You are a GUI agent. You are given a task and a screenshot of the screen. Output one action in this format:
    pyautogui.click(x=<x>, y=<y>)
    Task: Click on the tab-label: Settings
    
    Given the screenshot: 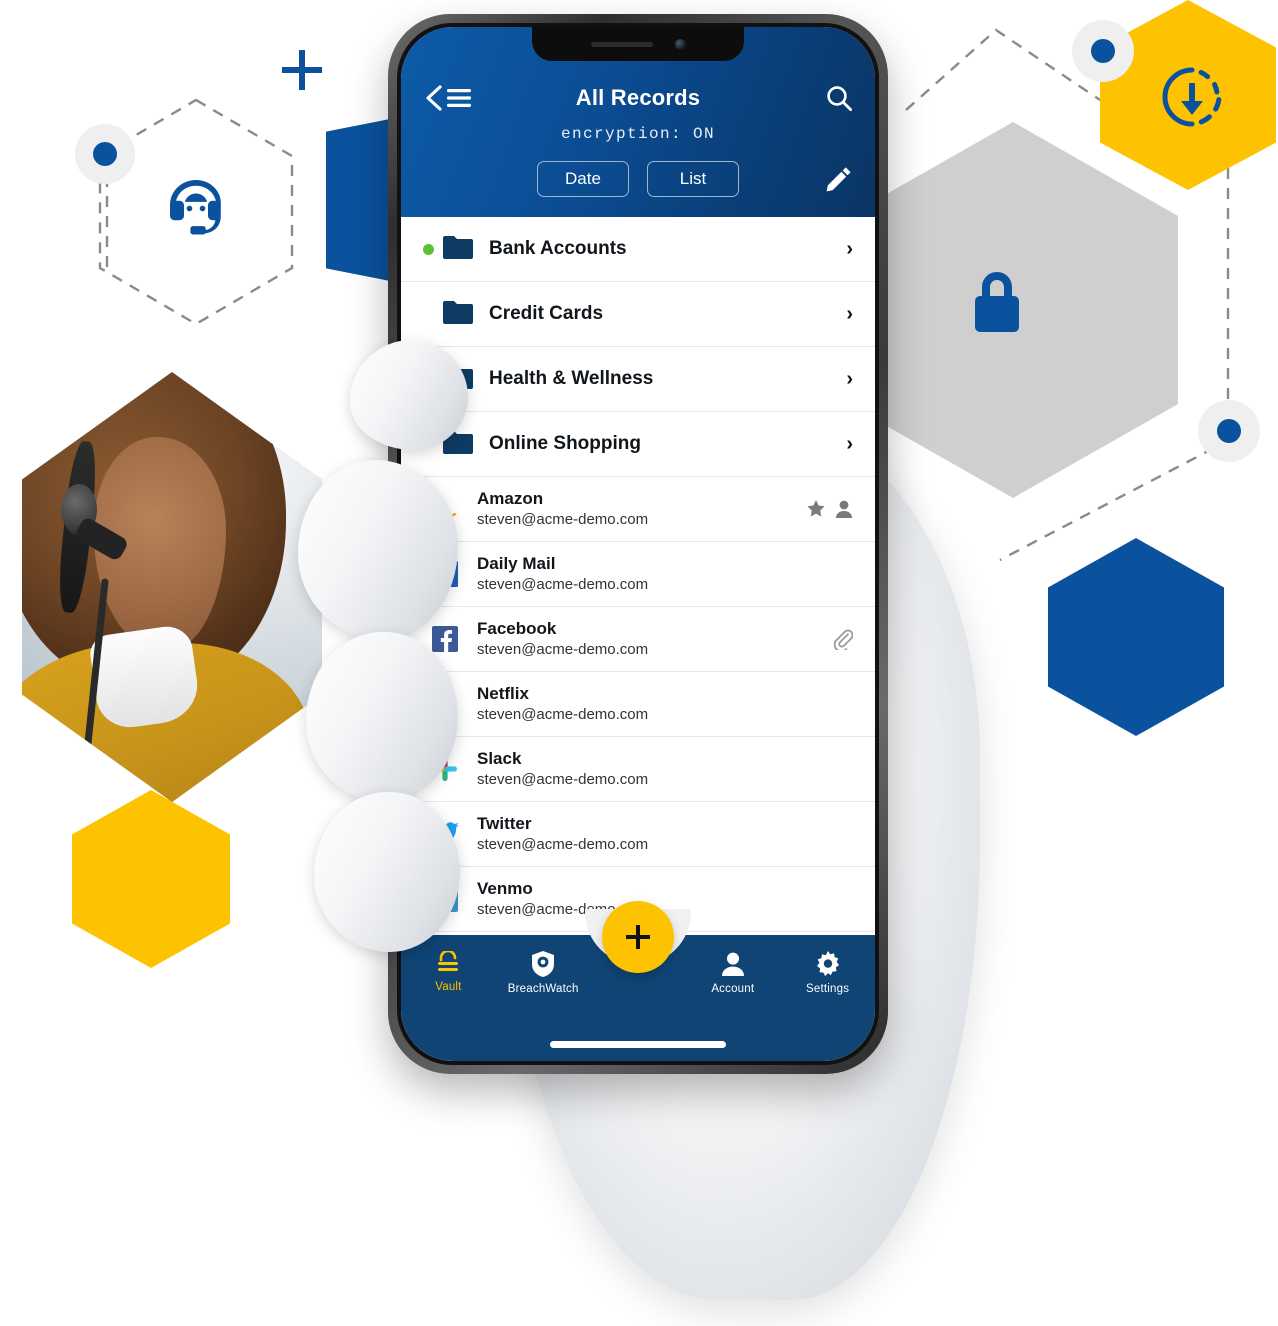 What is the action you would take?
    pyautogui.click(x=828, y=989)
    